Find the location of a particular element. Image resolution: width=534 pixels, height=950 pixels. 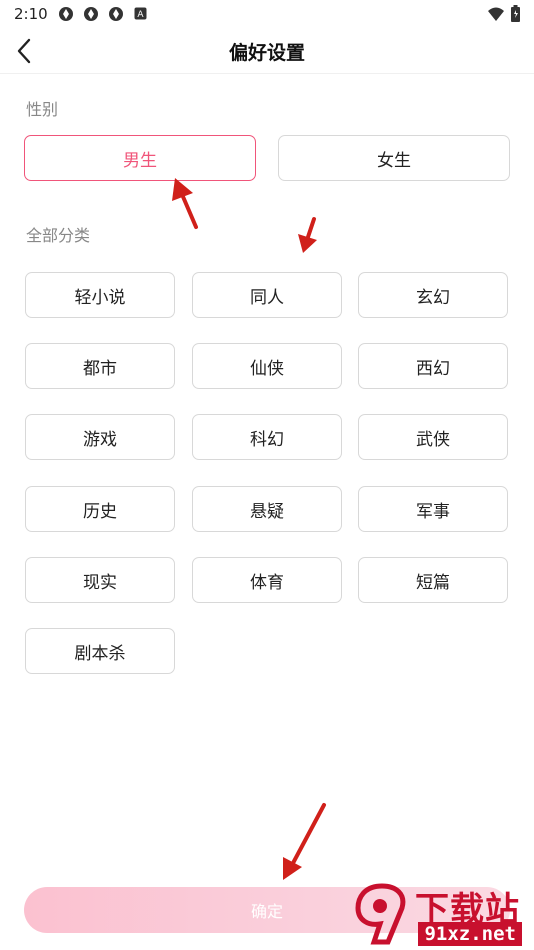

category-chip: 历史 is located at coordinates (100, 509).